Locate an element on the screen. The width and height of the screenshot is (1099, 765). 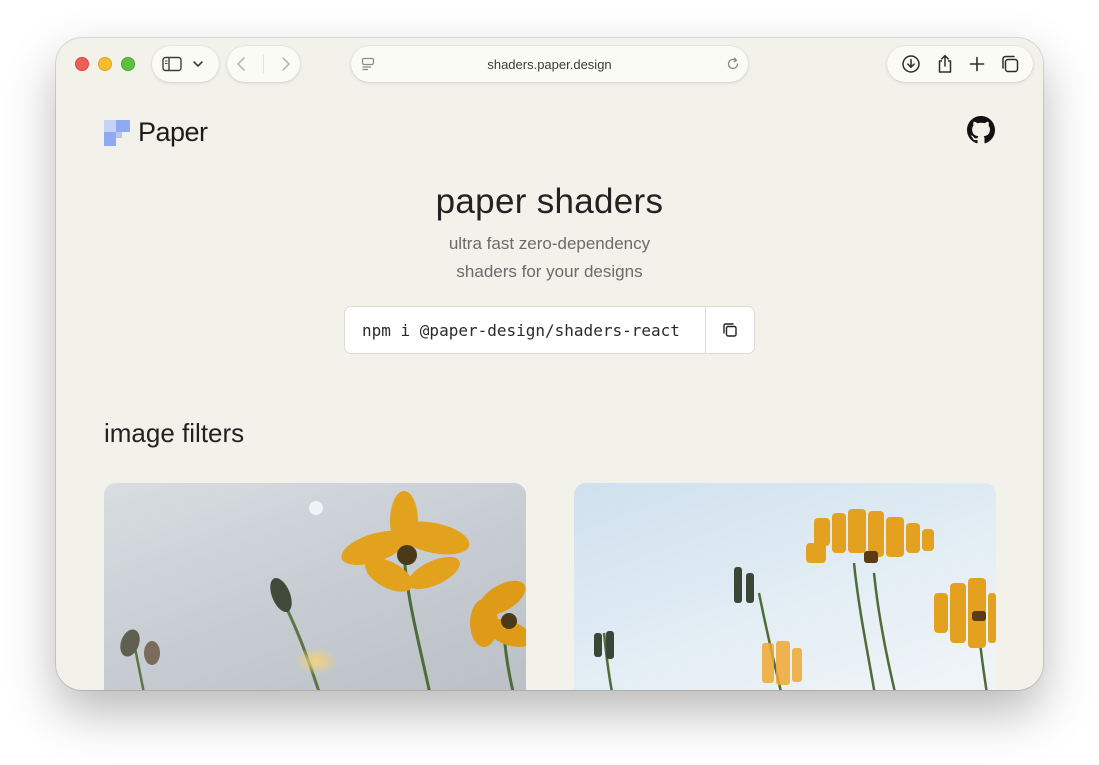
hero-title: paper shaders is located at coordinates (549, 201).